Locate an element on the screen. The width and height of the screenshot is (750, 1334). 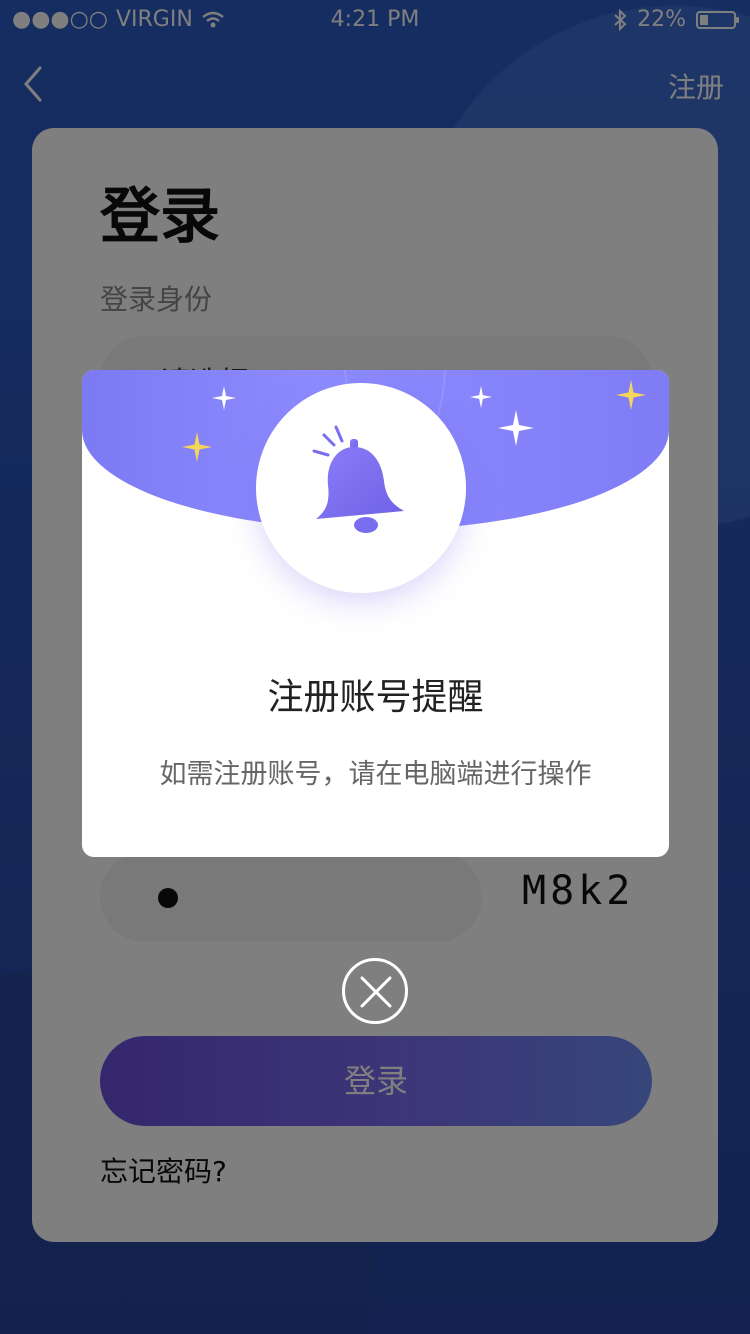
dialog-title: 注册账号提醒 is located at coordinates (375, 697).